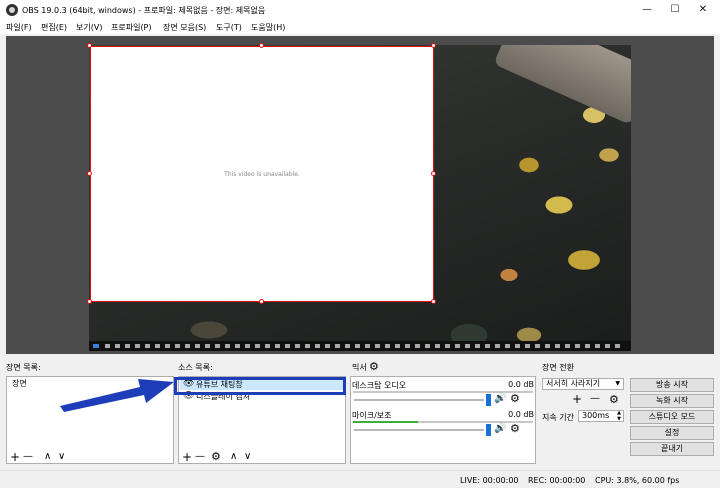  Describe the element at coordinates (379, 385) in the screenshot. I see `channel-name: 데스크탑 오디오` at that location.